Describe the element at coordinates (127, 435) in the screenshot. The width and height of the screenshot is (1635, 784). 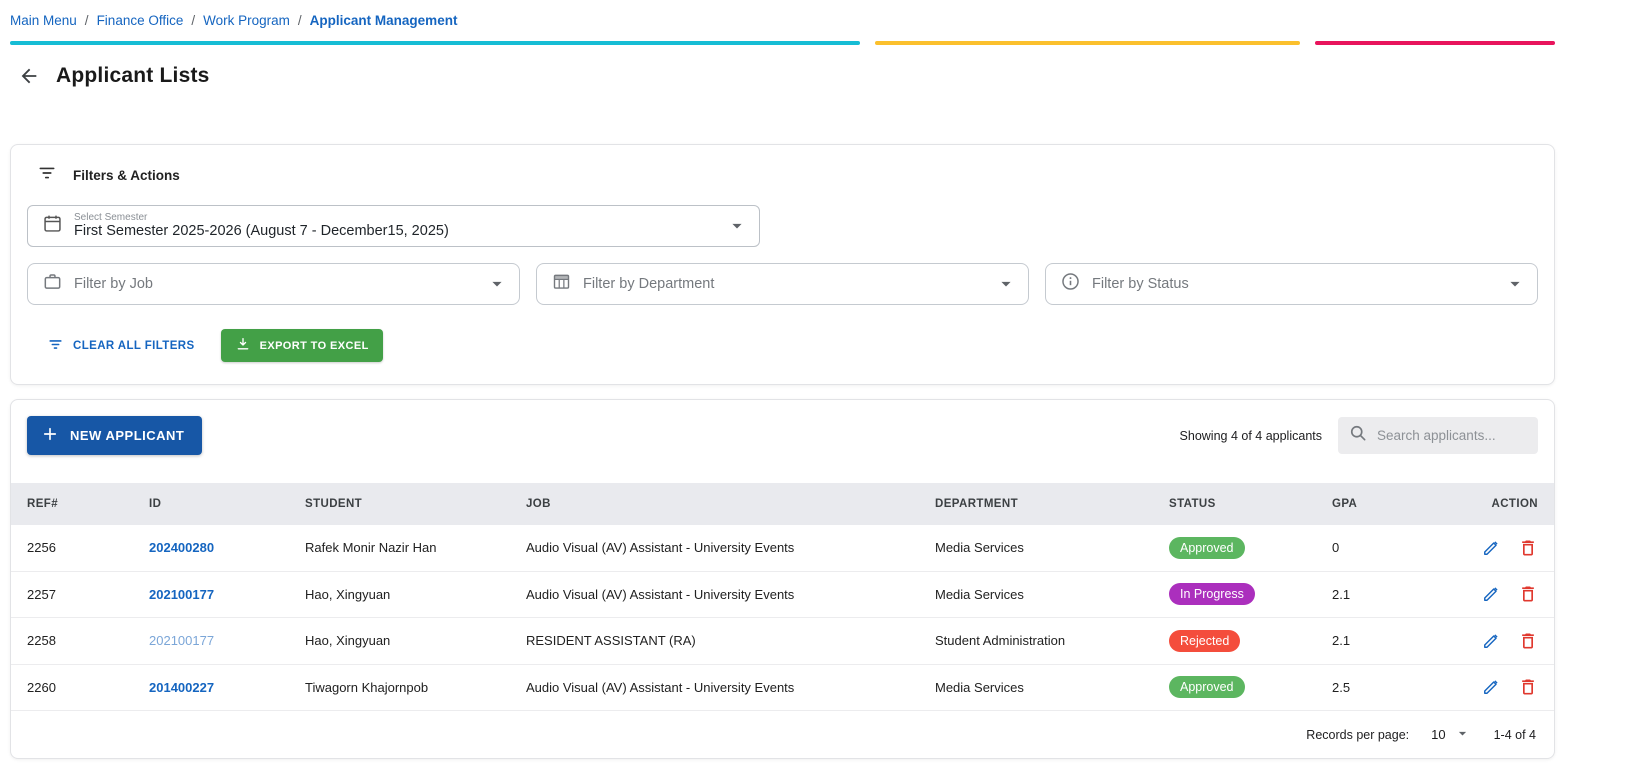
I see `new-applicant-label: NEW APPLICANT` at that location.